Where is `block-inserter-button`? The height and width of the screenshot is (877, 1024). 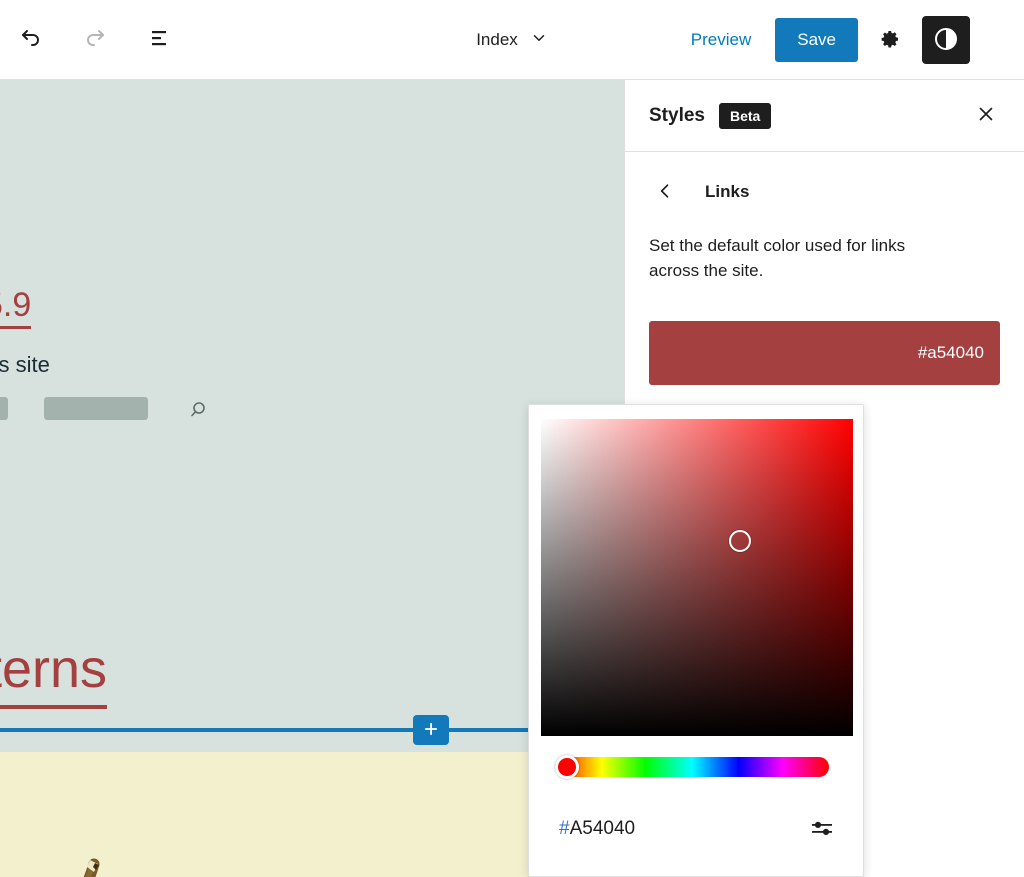
block-inserter-button is located at coordinates (431, 730).